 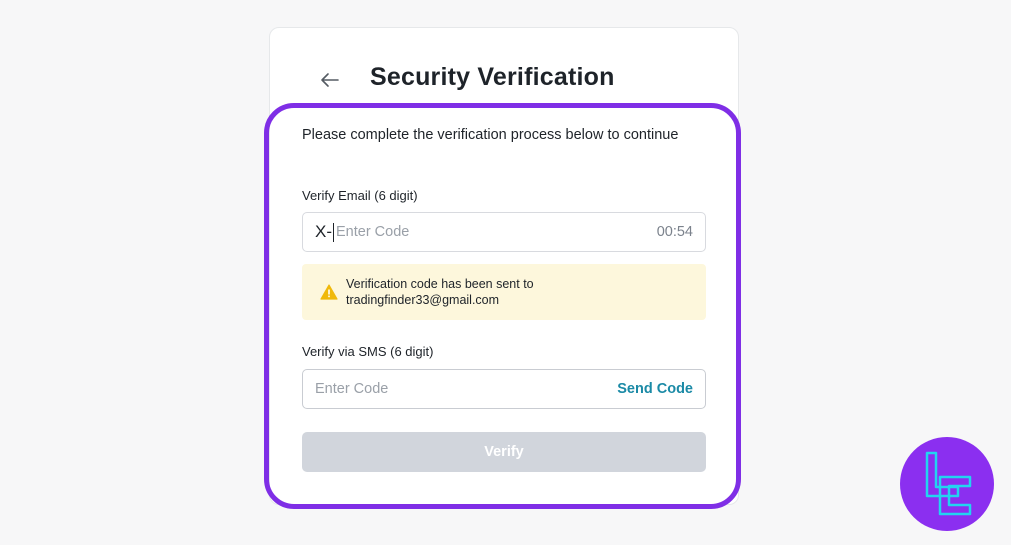 What do you see at coordinates (947, 484) in the screenshot?
I see `brand-logo-icon` at bounding box center [947, 484].